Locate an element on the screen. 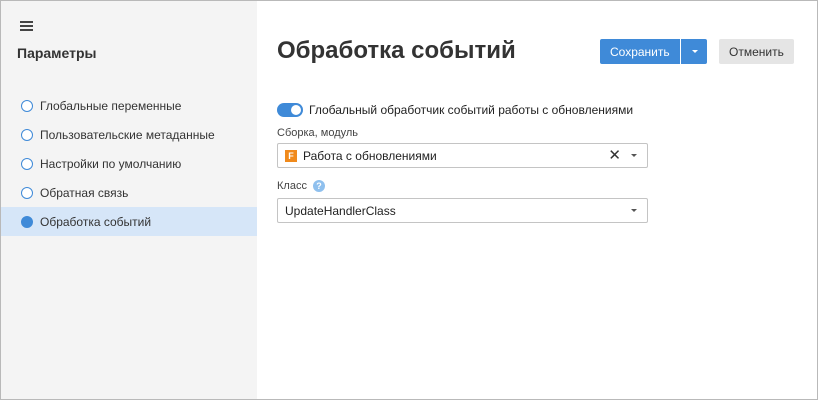 The image size is (818, 400). sidebar-item-global-variables: Глобальные переменные is located at coordinates (129, 105).